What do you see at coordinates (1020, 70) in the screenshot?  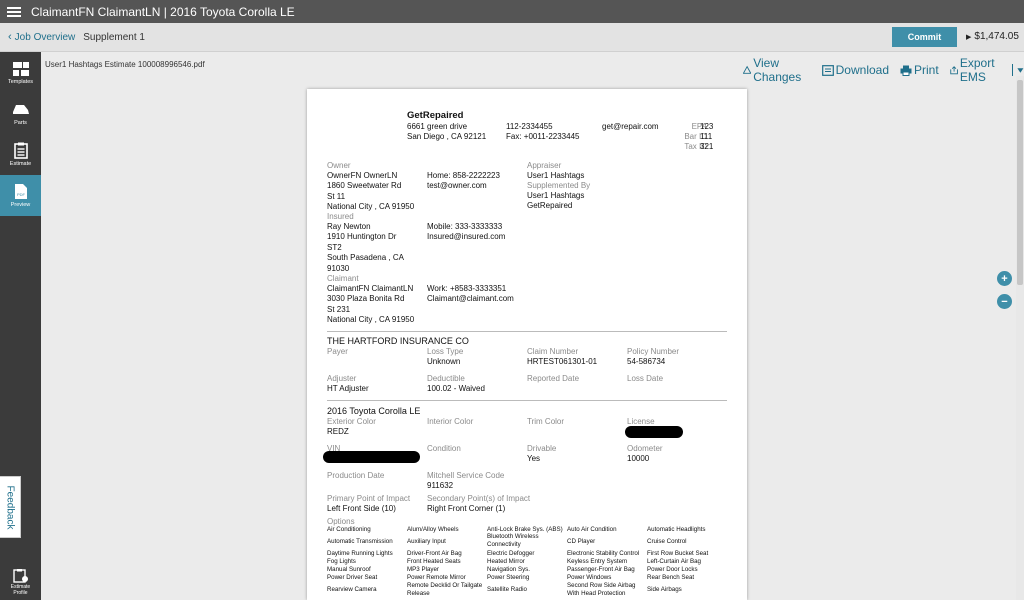 I see `caret-down-icon` at bounding box center [1020, 70].